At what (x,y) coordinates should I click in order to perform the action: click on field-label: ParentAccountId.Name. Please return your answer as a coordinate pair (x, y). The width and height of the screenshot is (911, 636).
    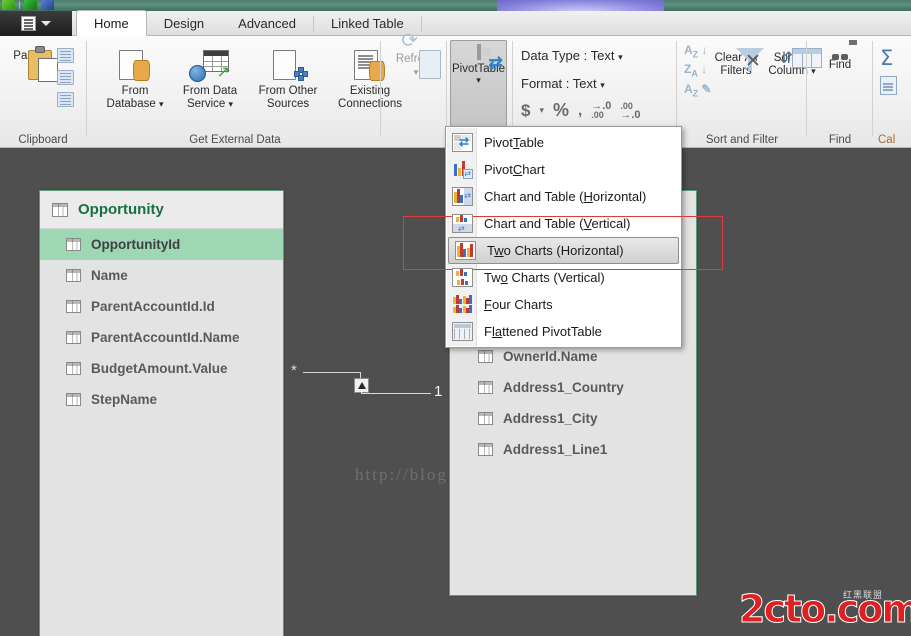
    Looking at the image, I should click on (165, 337).